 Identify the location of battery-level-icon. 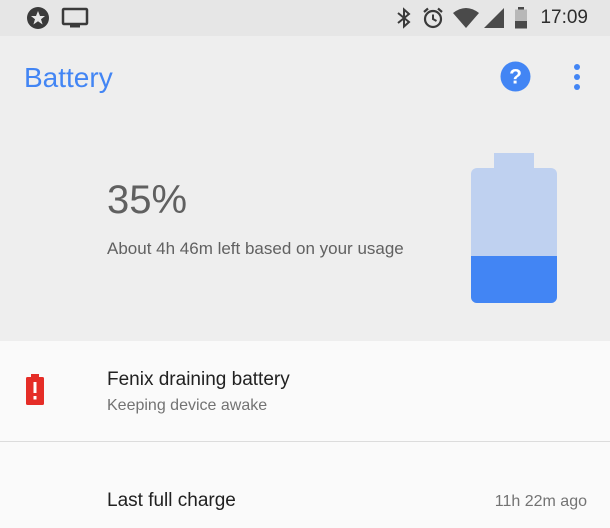
(514, 228).